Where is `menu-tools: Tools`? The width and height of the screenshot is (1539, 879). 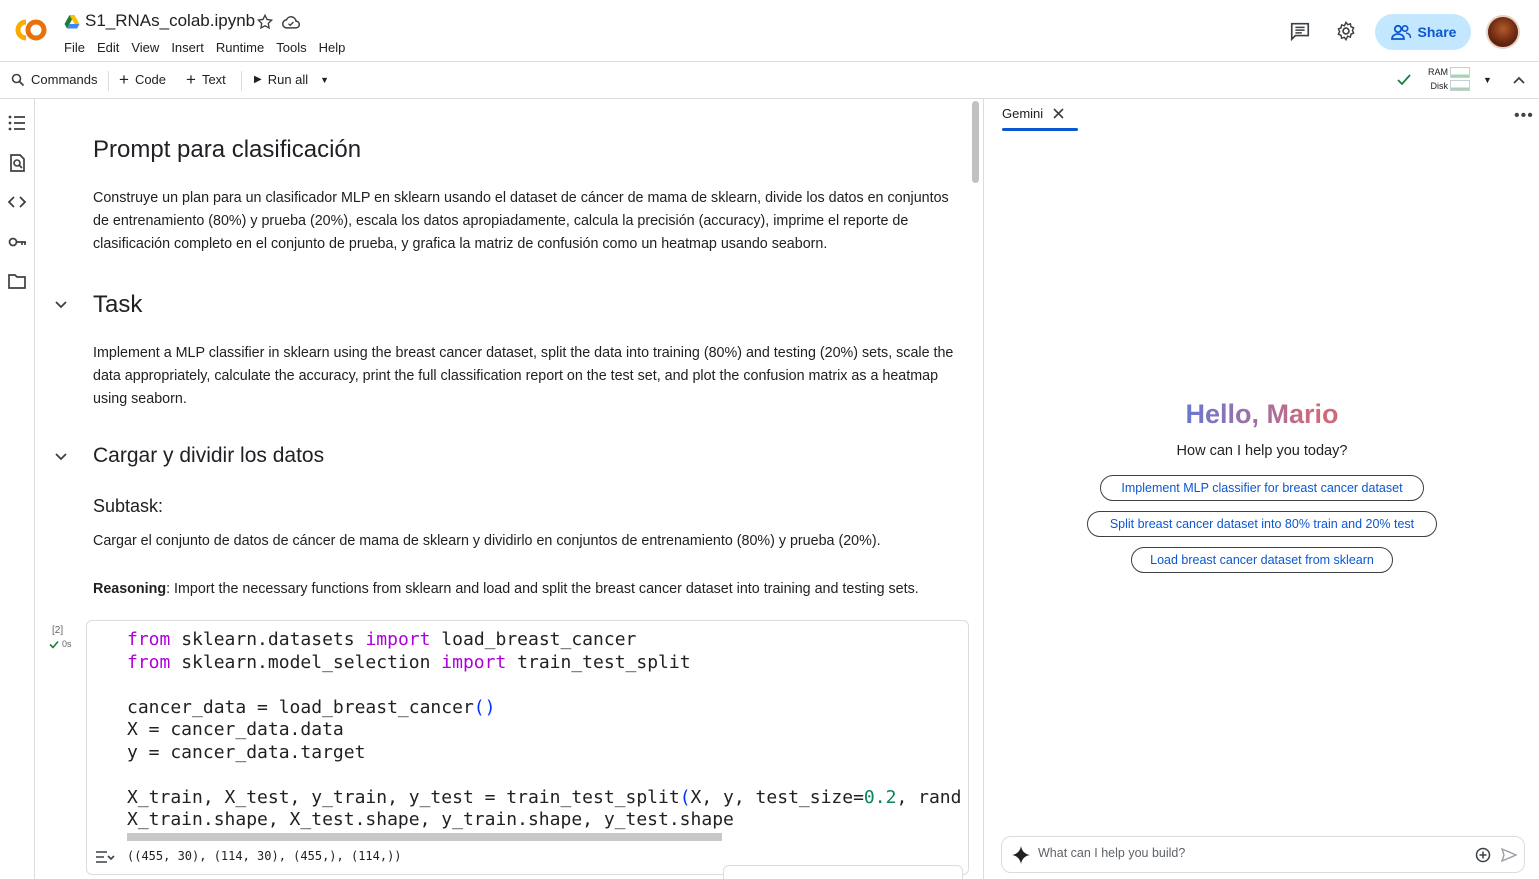 menu-tools: Tools is located at coordinates (291, 47).